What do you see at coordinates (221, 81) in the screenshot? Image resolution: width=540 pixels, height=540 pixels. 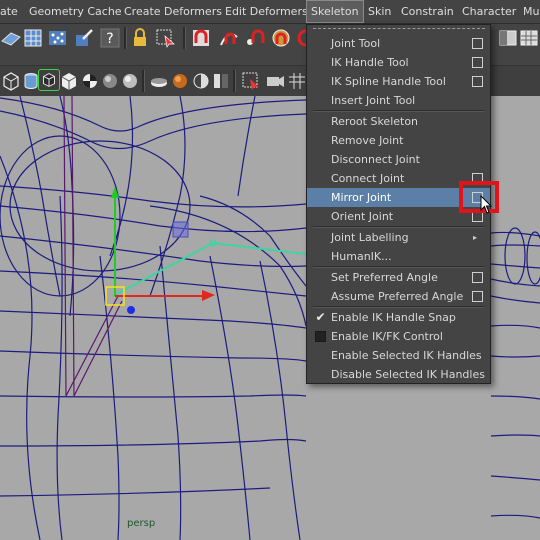 I see `split-icon` at bounding box center [221, 81].